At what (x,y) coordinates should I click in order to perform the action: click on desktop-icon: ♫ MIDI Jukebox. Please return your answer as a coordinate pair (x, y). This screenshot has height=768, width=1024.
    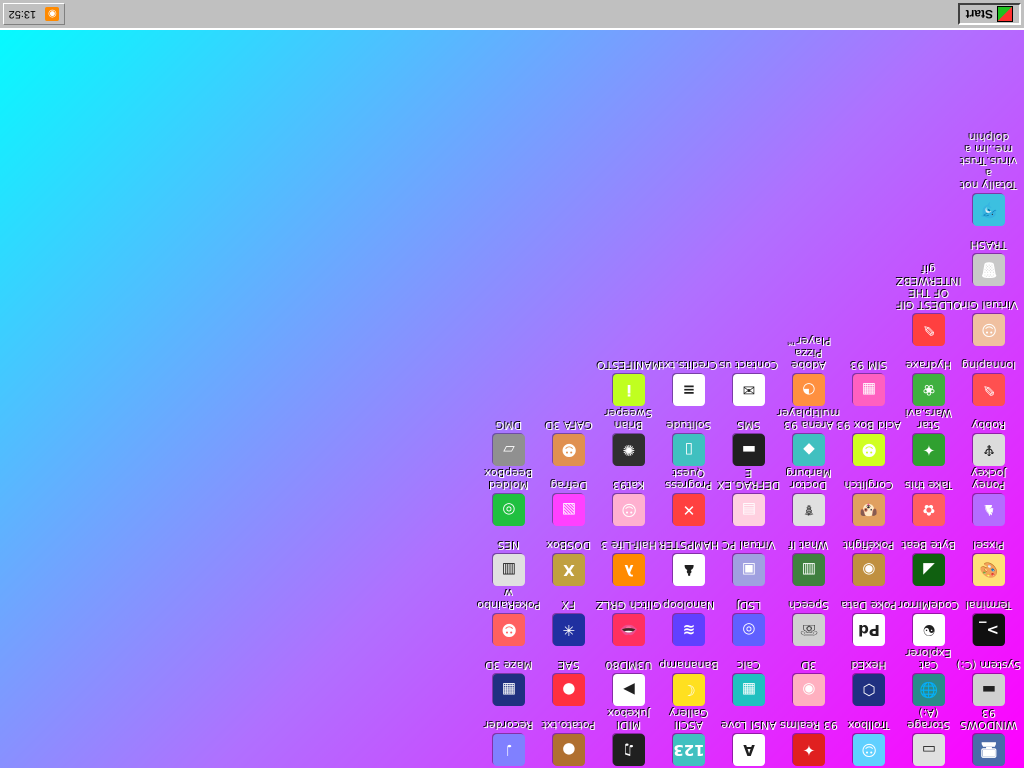
    Looking at the image, I should click on (629, 736).